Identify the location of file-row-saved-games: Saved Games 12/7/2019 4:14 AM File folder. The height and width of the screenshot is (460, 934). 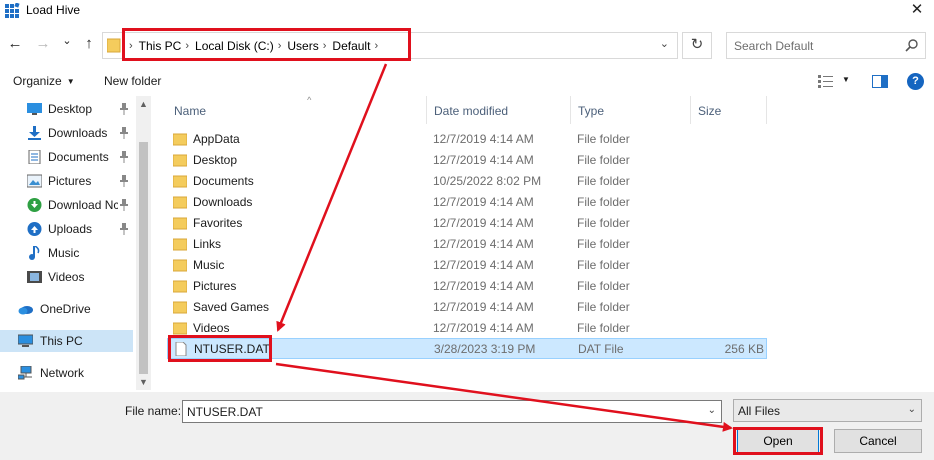
(467, 307).